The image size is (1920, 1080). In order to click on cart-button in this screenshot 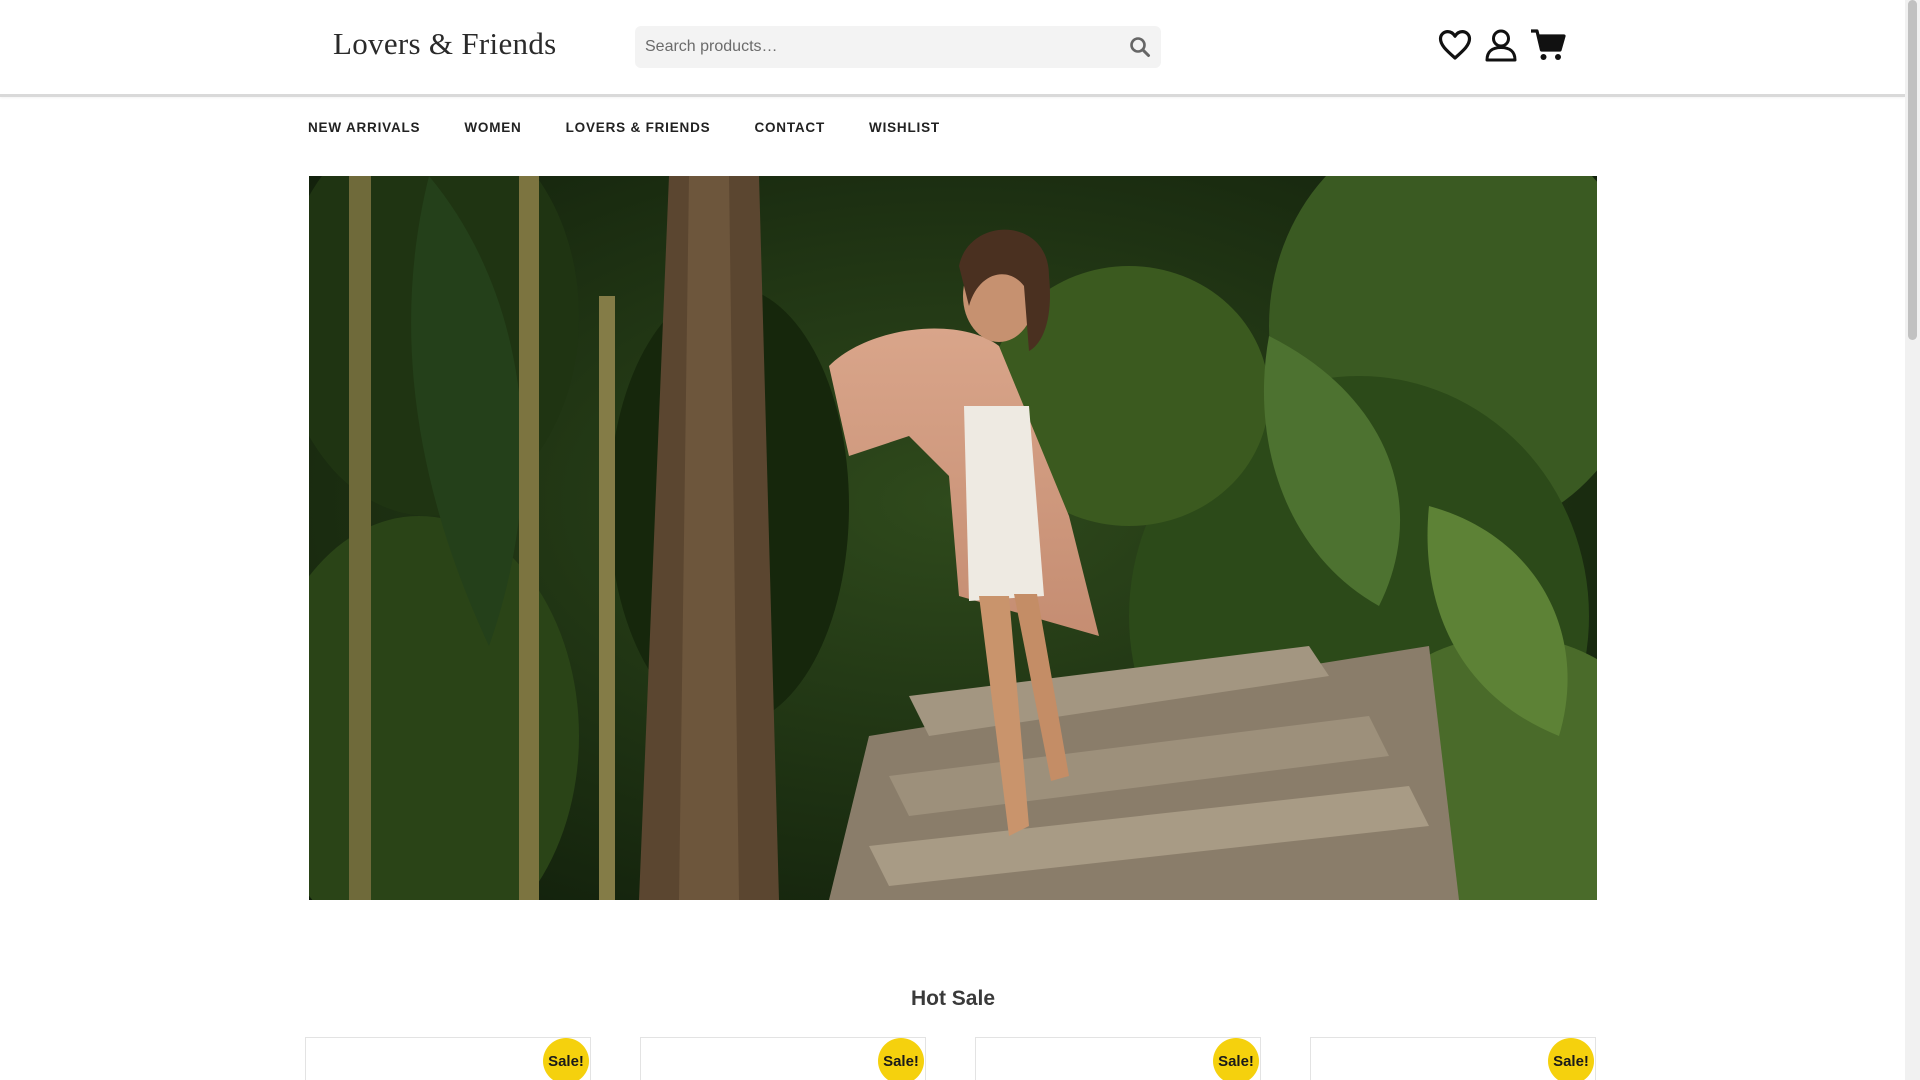, I will do `click(1548, 45)`.